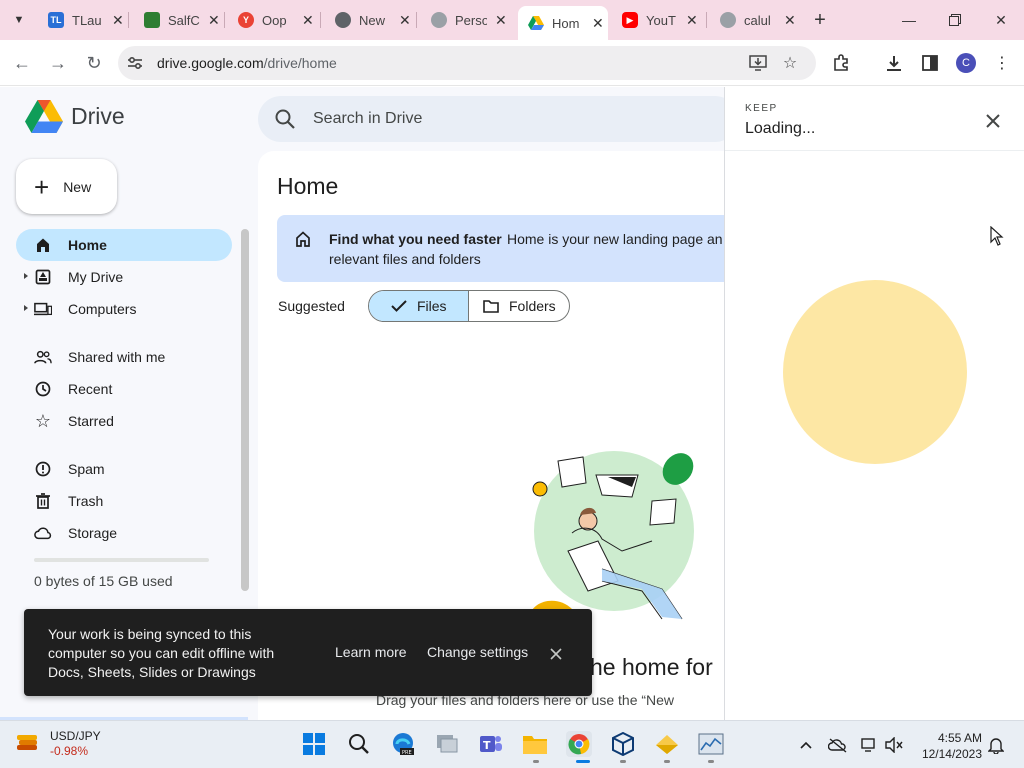 The height and width of the screenshot is (768, 1024). I want to click on address-bar: drive.google.com/drive/home ☆, so click(467, 63).